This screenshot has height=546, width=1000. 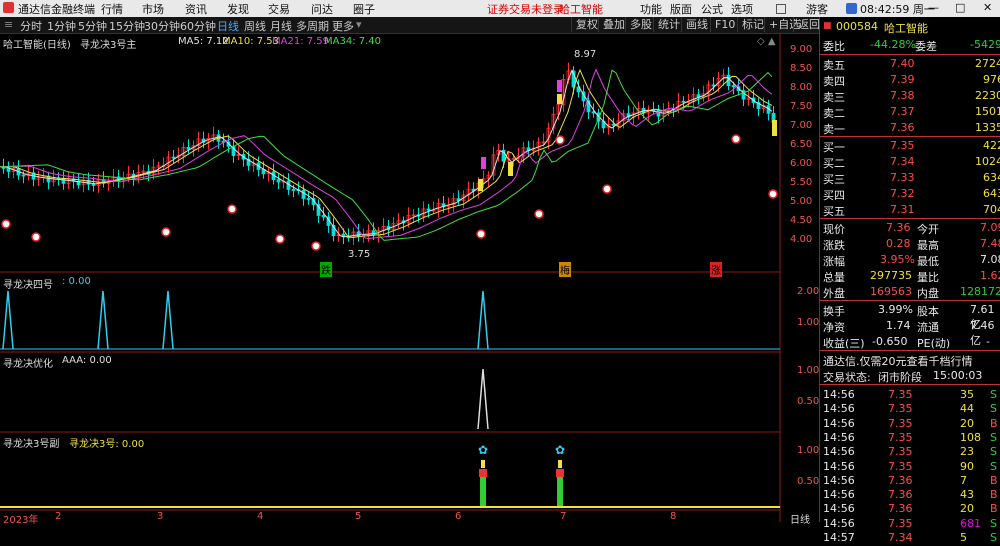 I want to click on weibi-row: 委比 -44.28% 委差 -5429, so click(x=910, y=45).